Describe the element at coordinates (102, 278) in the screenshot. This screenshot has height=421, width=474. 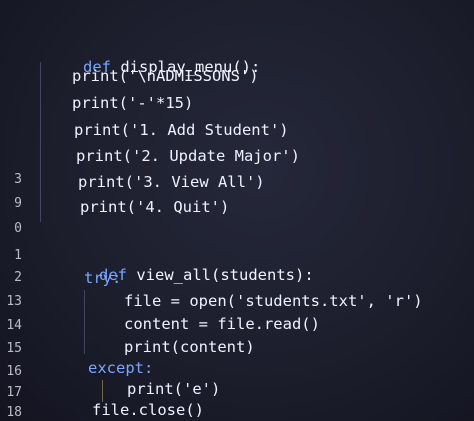
I see `code-line-try: try:` at that location.